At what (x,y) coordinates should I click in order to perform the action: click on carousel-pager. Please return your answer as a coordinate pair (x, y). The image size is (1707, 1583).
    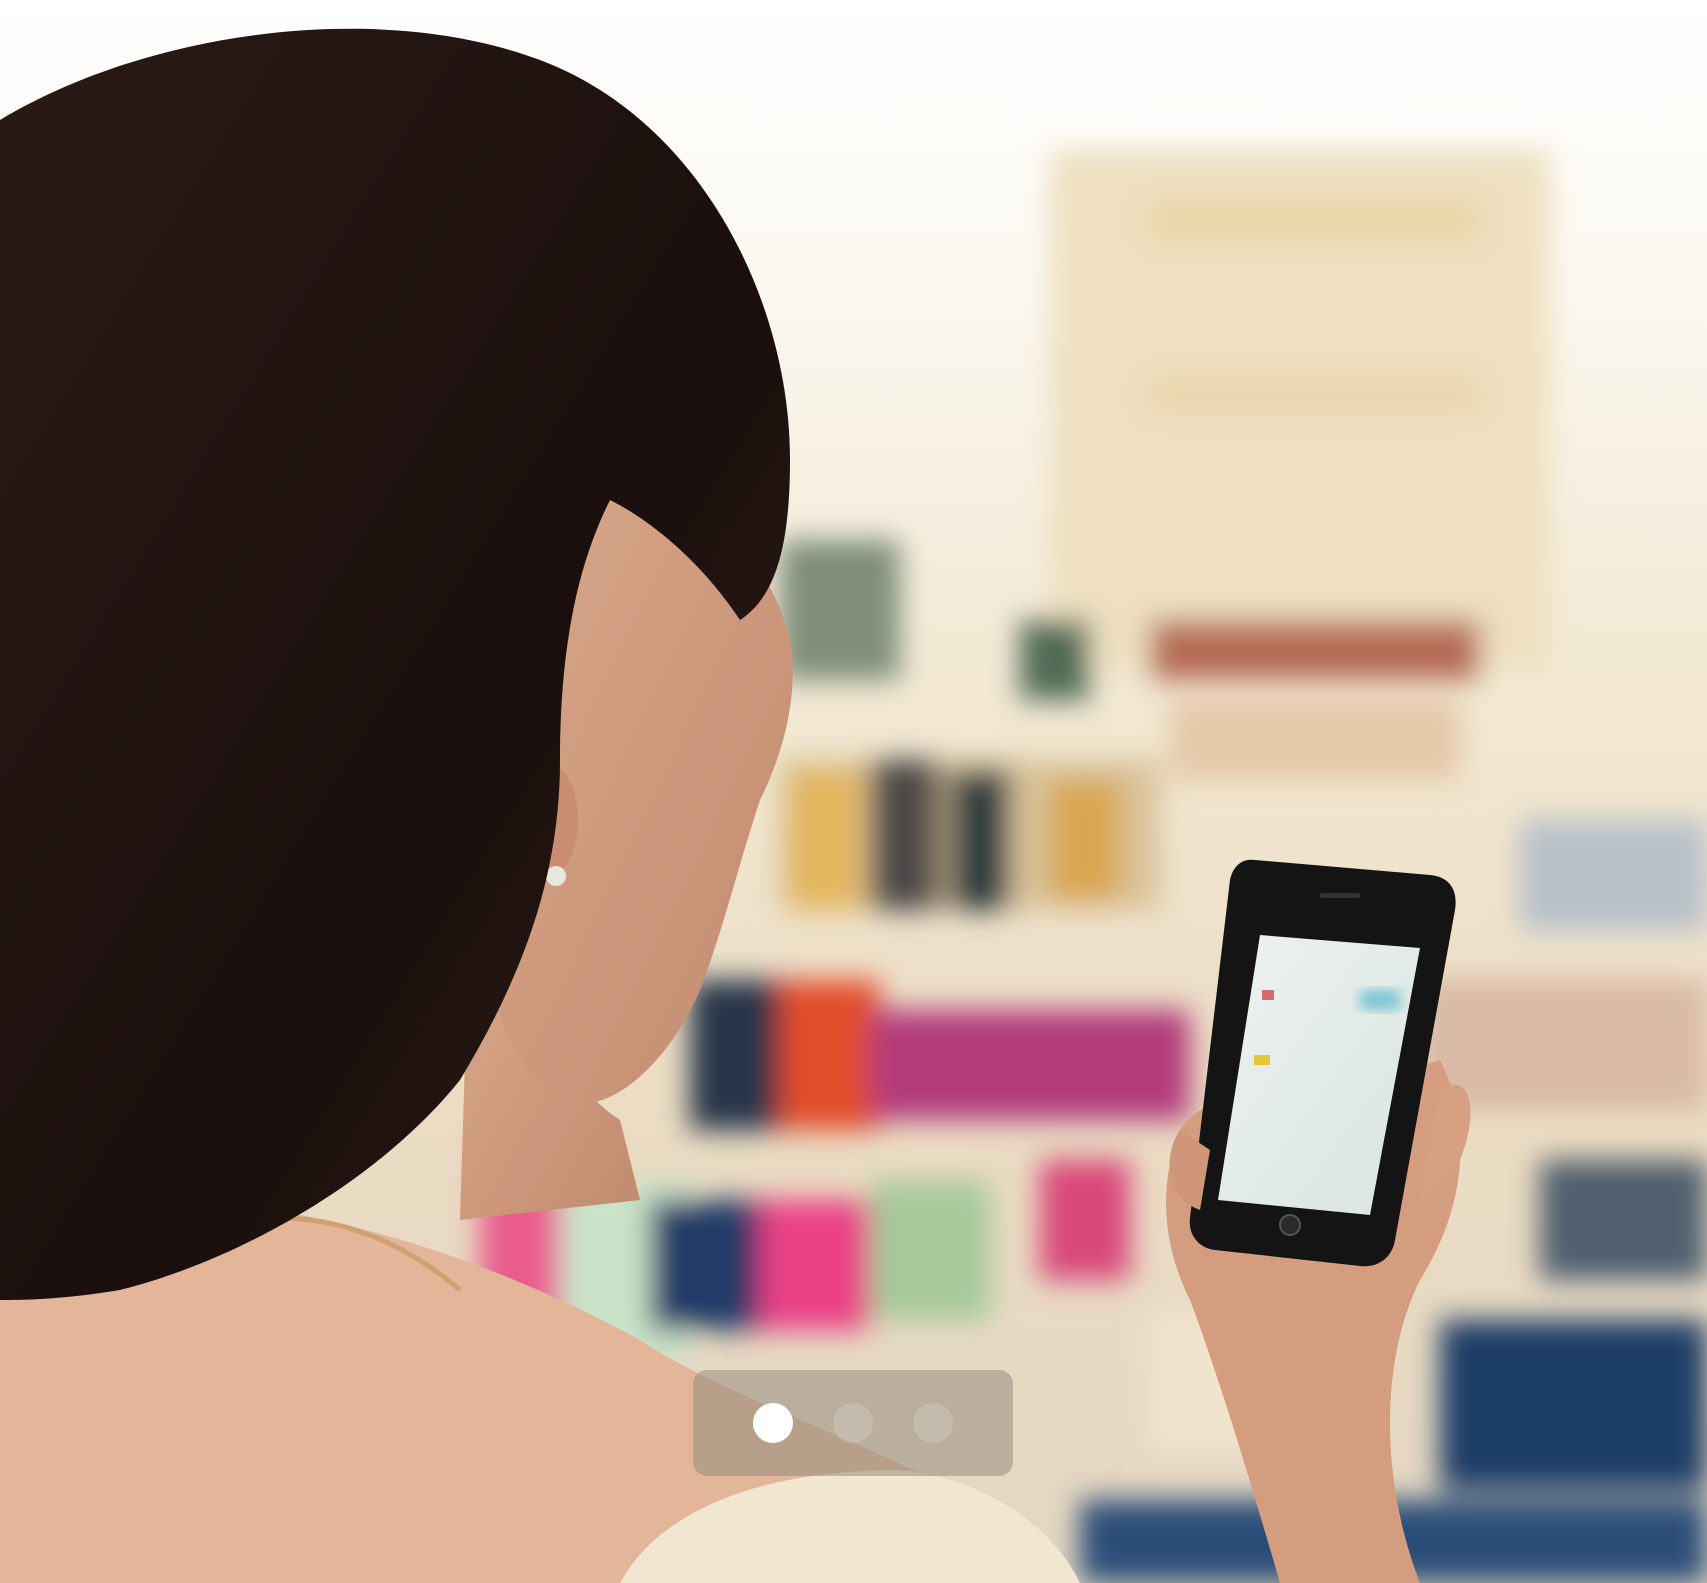
    Looking at the image, I should click on (853, 1423).